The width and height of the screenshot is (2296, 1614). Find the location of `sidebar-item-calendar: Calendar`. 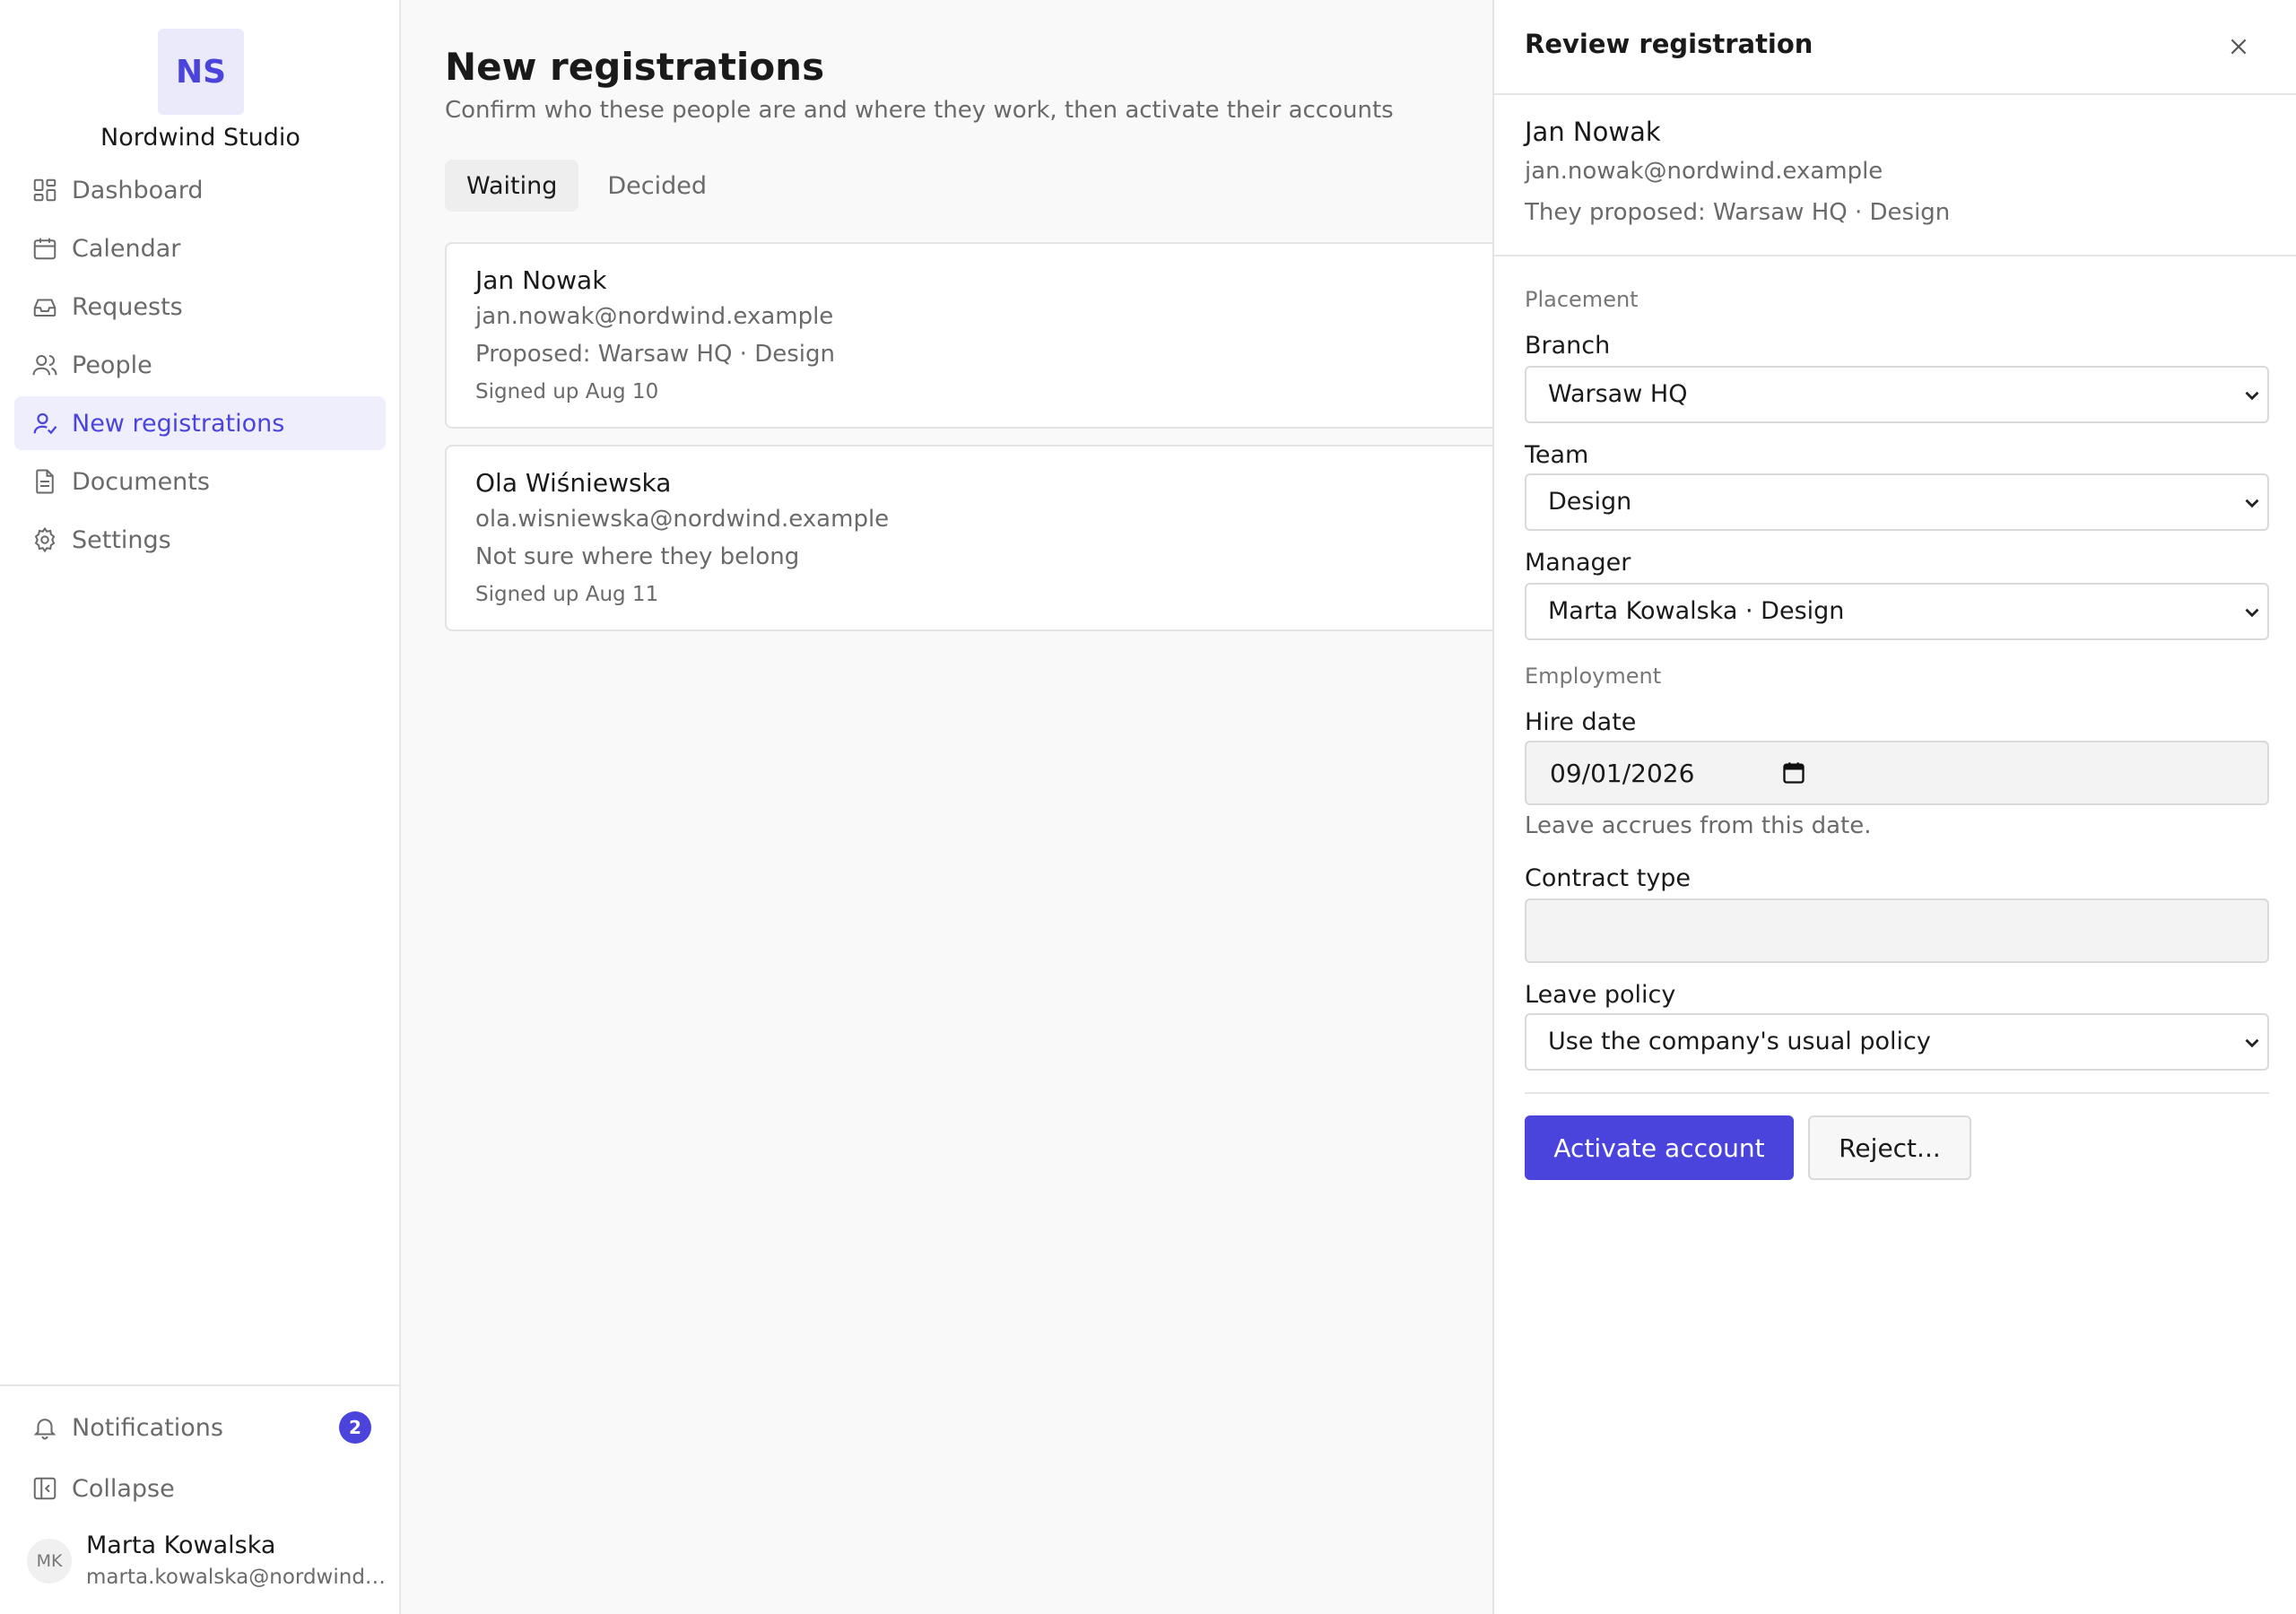

sidebar-item-calendar: Calendar is located at coordinates (200, 248).